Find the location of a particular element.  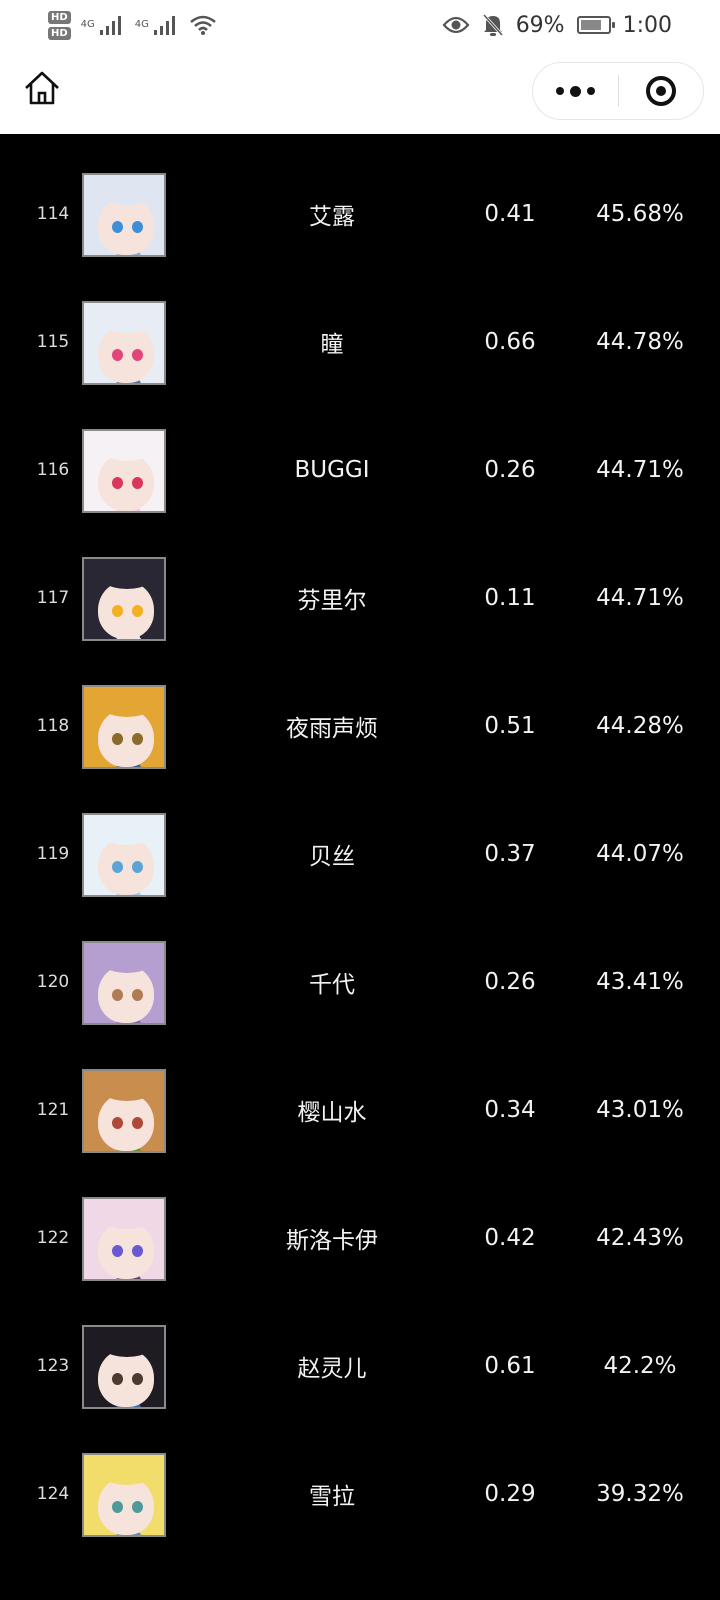

battery-icon is located at coordinates (595, 25).